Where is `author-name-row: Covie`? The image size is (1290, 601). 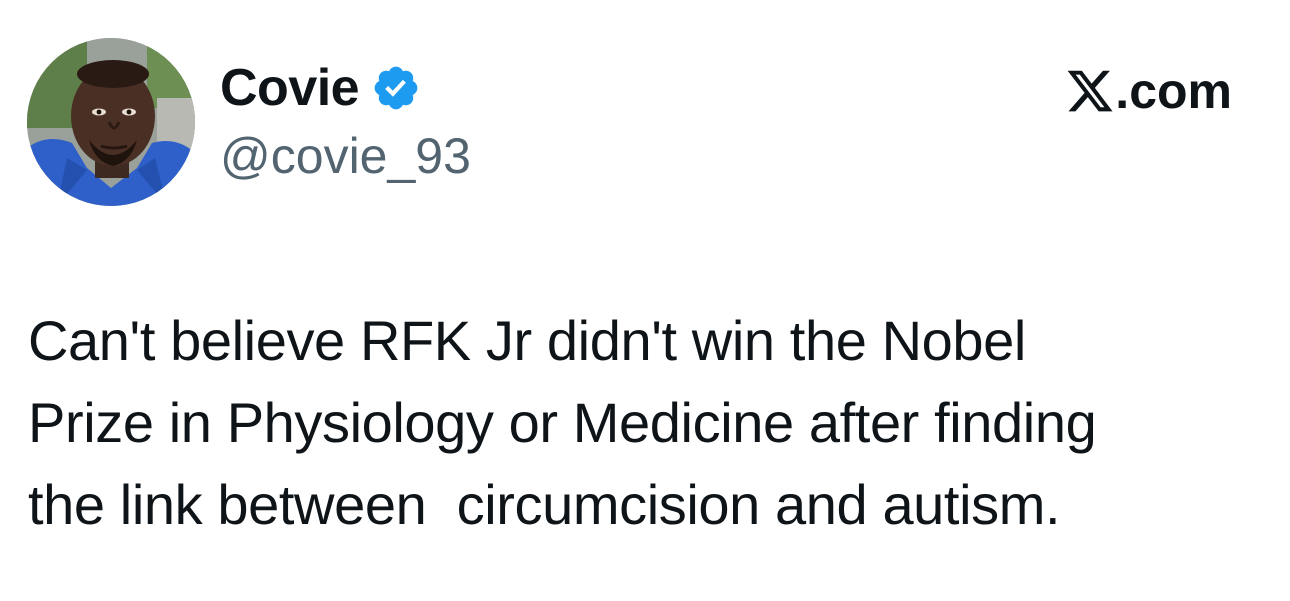
author-name-row: Covie is located at coordinates (320, 88).